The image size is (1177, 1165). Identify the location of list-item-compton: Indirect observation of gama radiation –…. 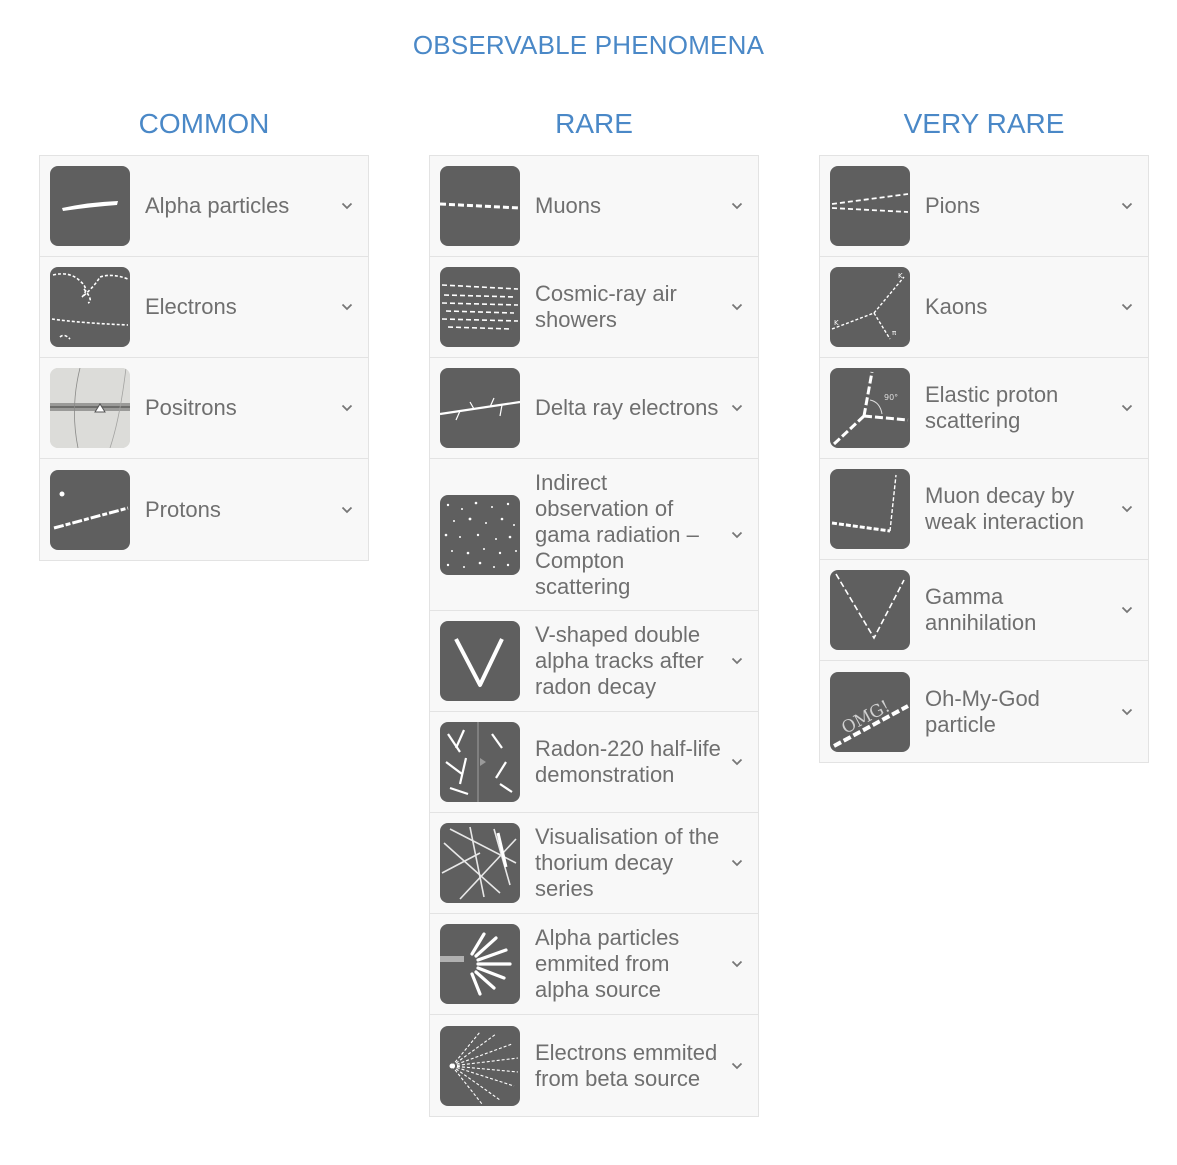
(594, 535).